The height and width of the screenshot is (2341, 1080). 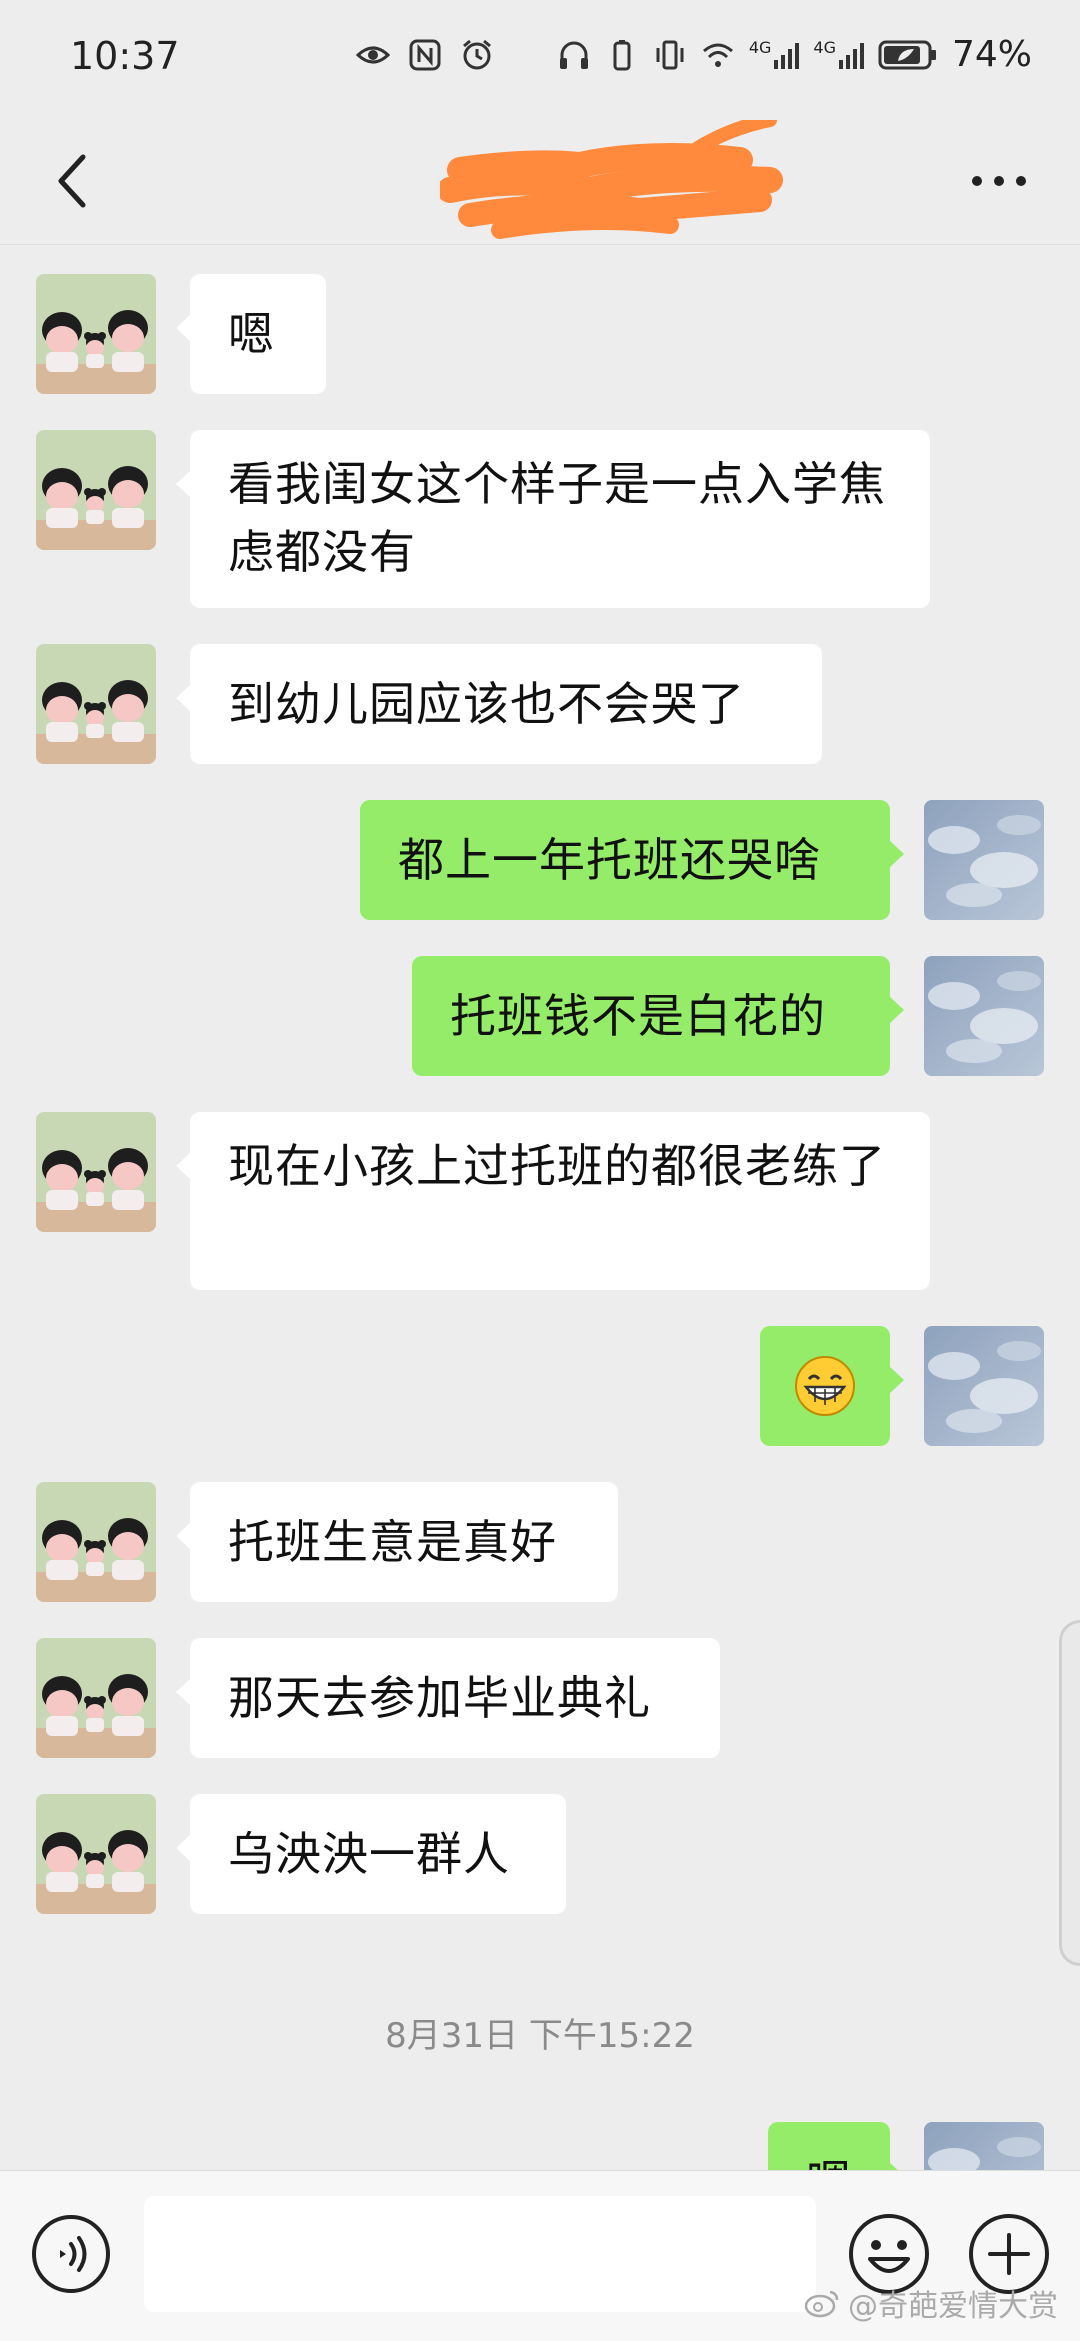 I want to click on status-right-icons: 4G 4G 74%, so click(x=794, y=54).